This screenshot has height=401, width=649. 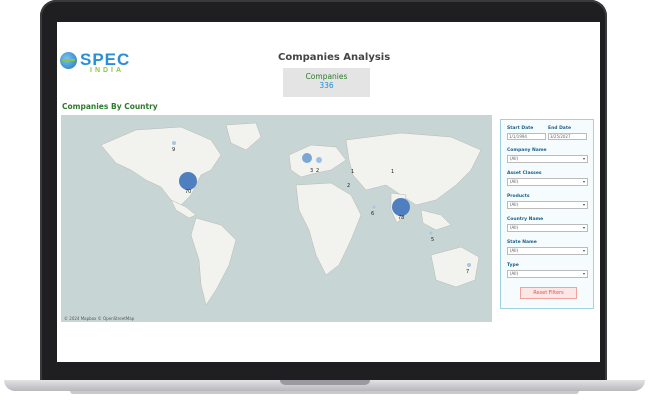 I want to click on type-select: (All) ▾, so click(x=547, y=274).